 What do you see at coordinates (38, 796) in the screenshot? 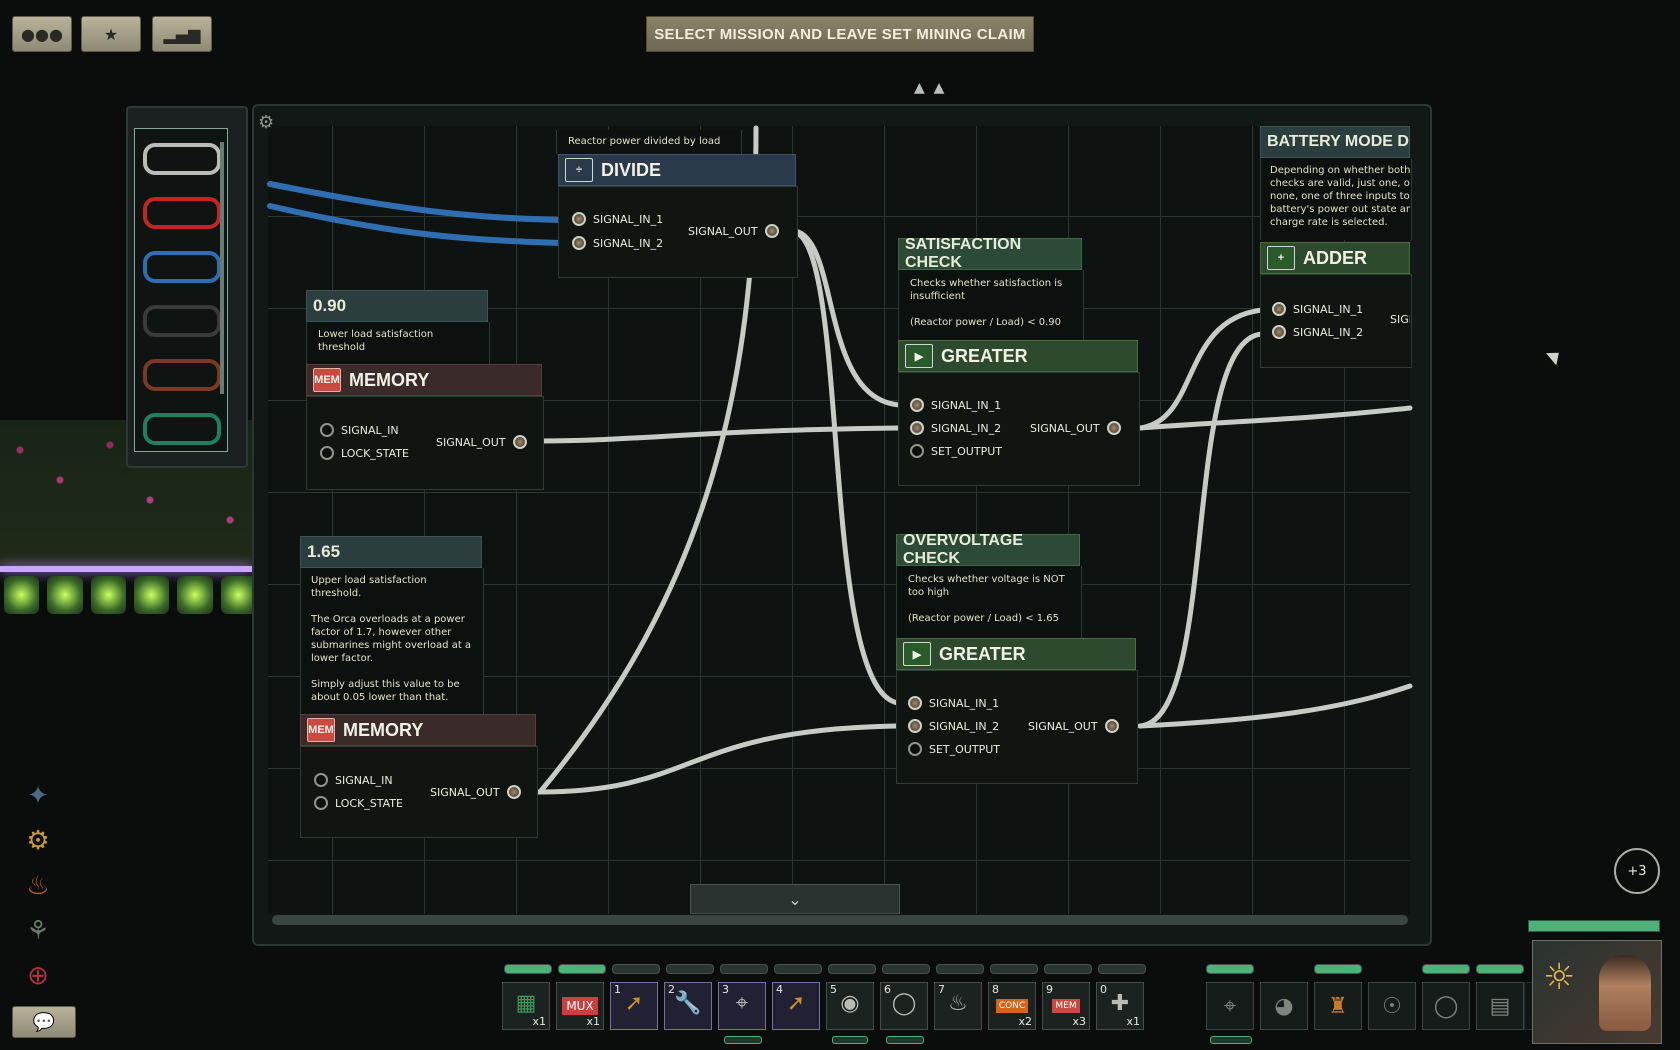
I see `medical-skill-icon: ✦` at bounding box center [38, 796].